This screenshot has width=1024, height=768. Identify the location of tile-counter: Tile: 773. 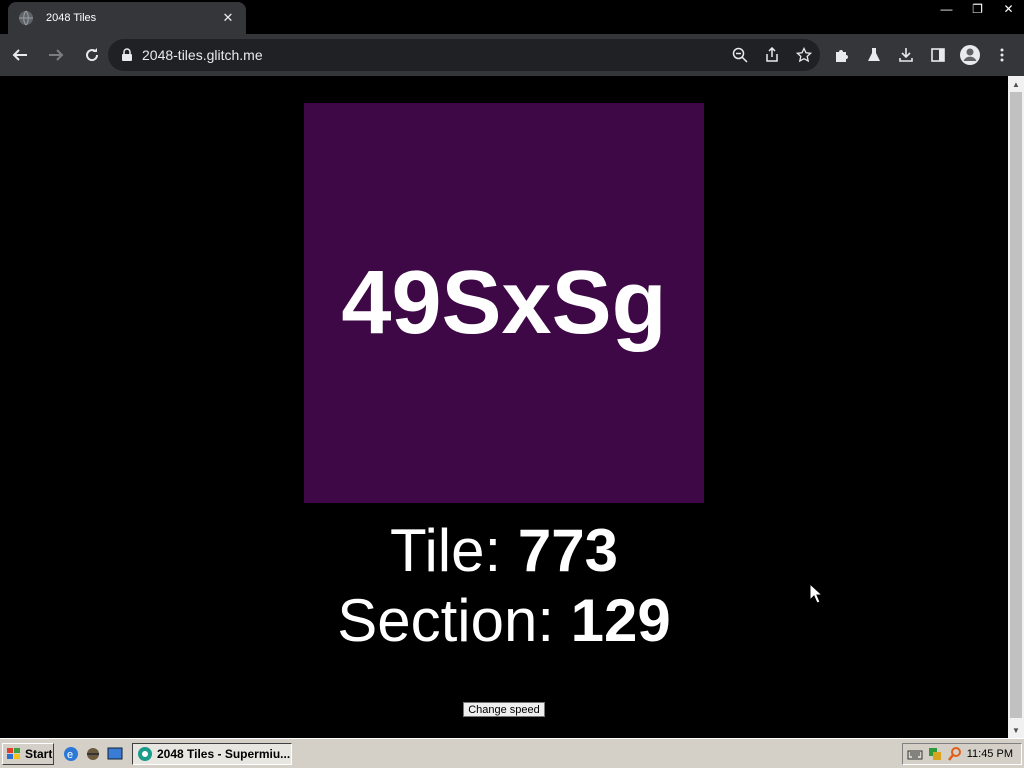
(504, 551).